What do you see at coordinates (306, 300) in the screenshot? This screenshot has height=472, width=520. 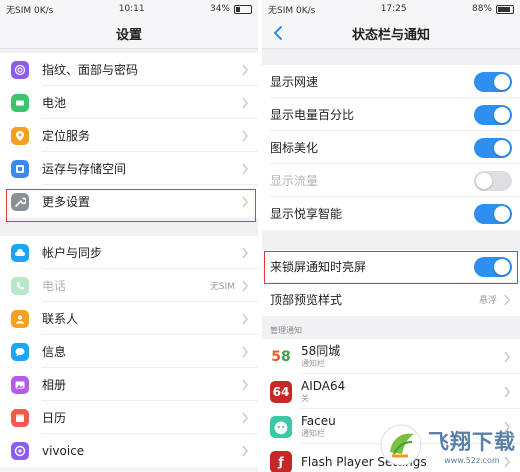 I see `row-label: 顶部预览样式` at bounding box center [306, 300].